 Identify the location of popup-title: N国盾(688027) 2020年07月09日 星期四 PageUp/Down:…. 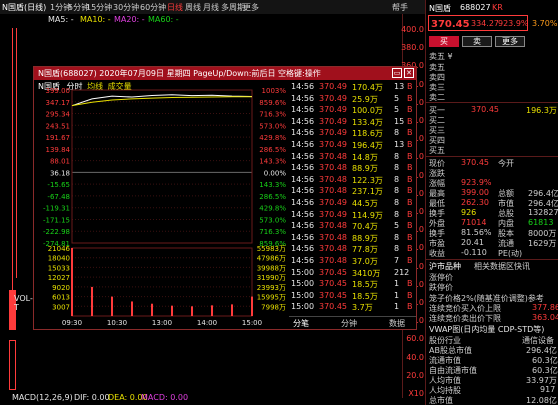
(225, 73).